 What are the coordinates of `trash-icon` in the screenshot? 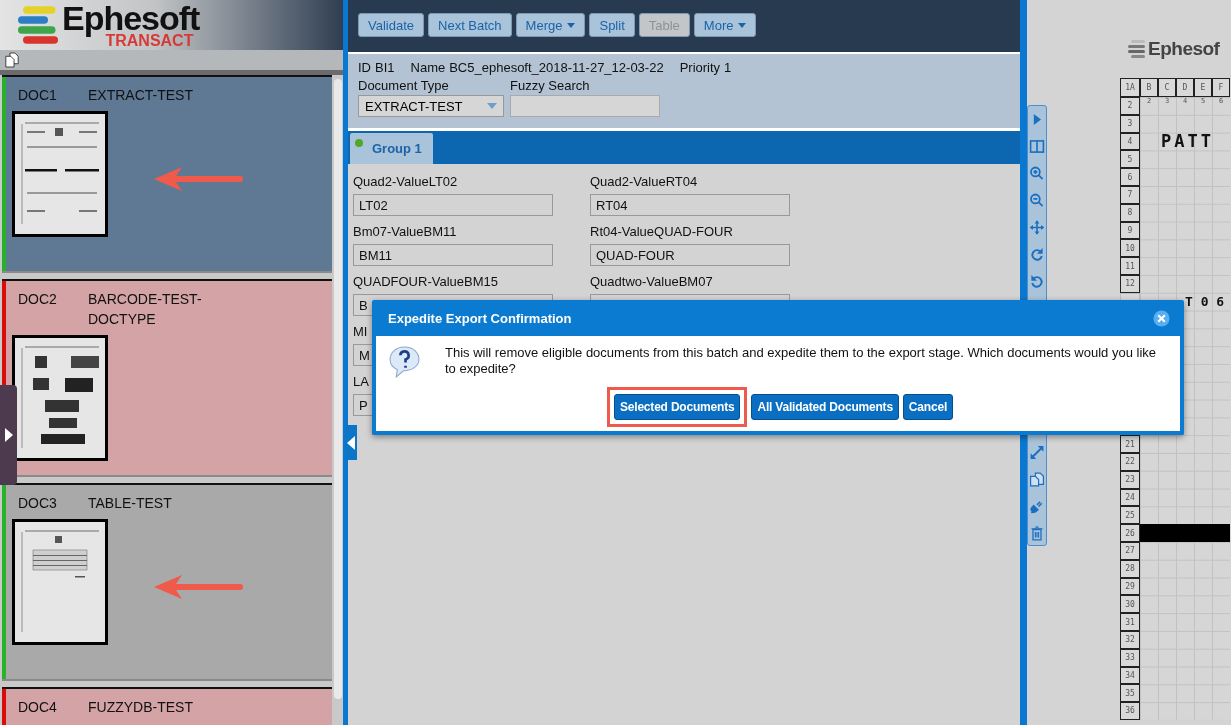 It's located at (1037, 533).